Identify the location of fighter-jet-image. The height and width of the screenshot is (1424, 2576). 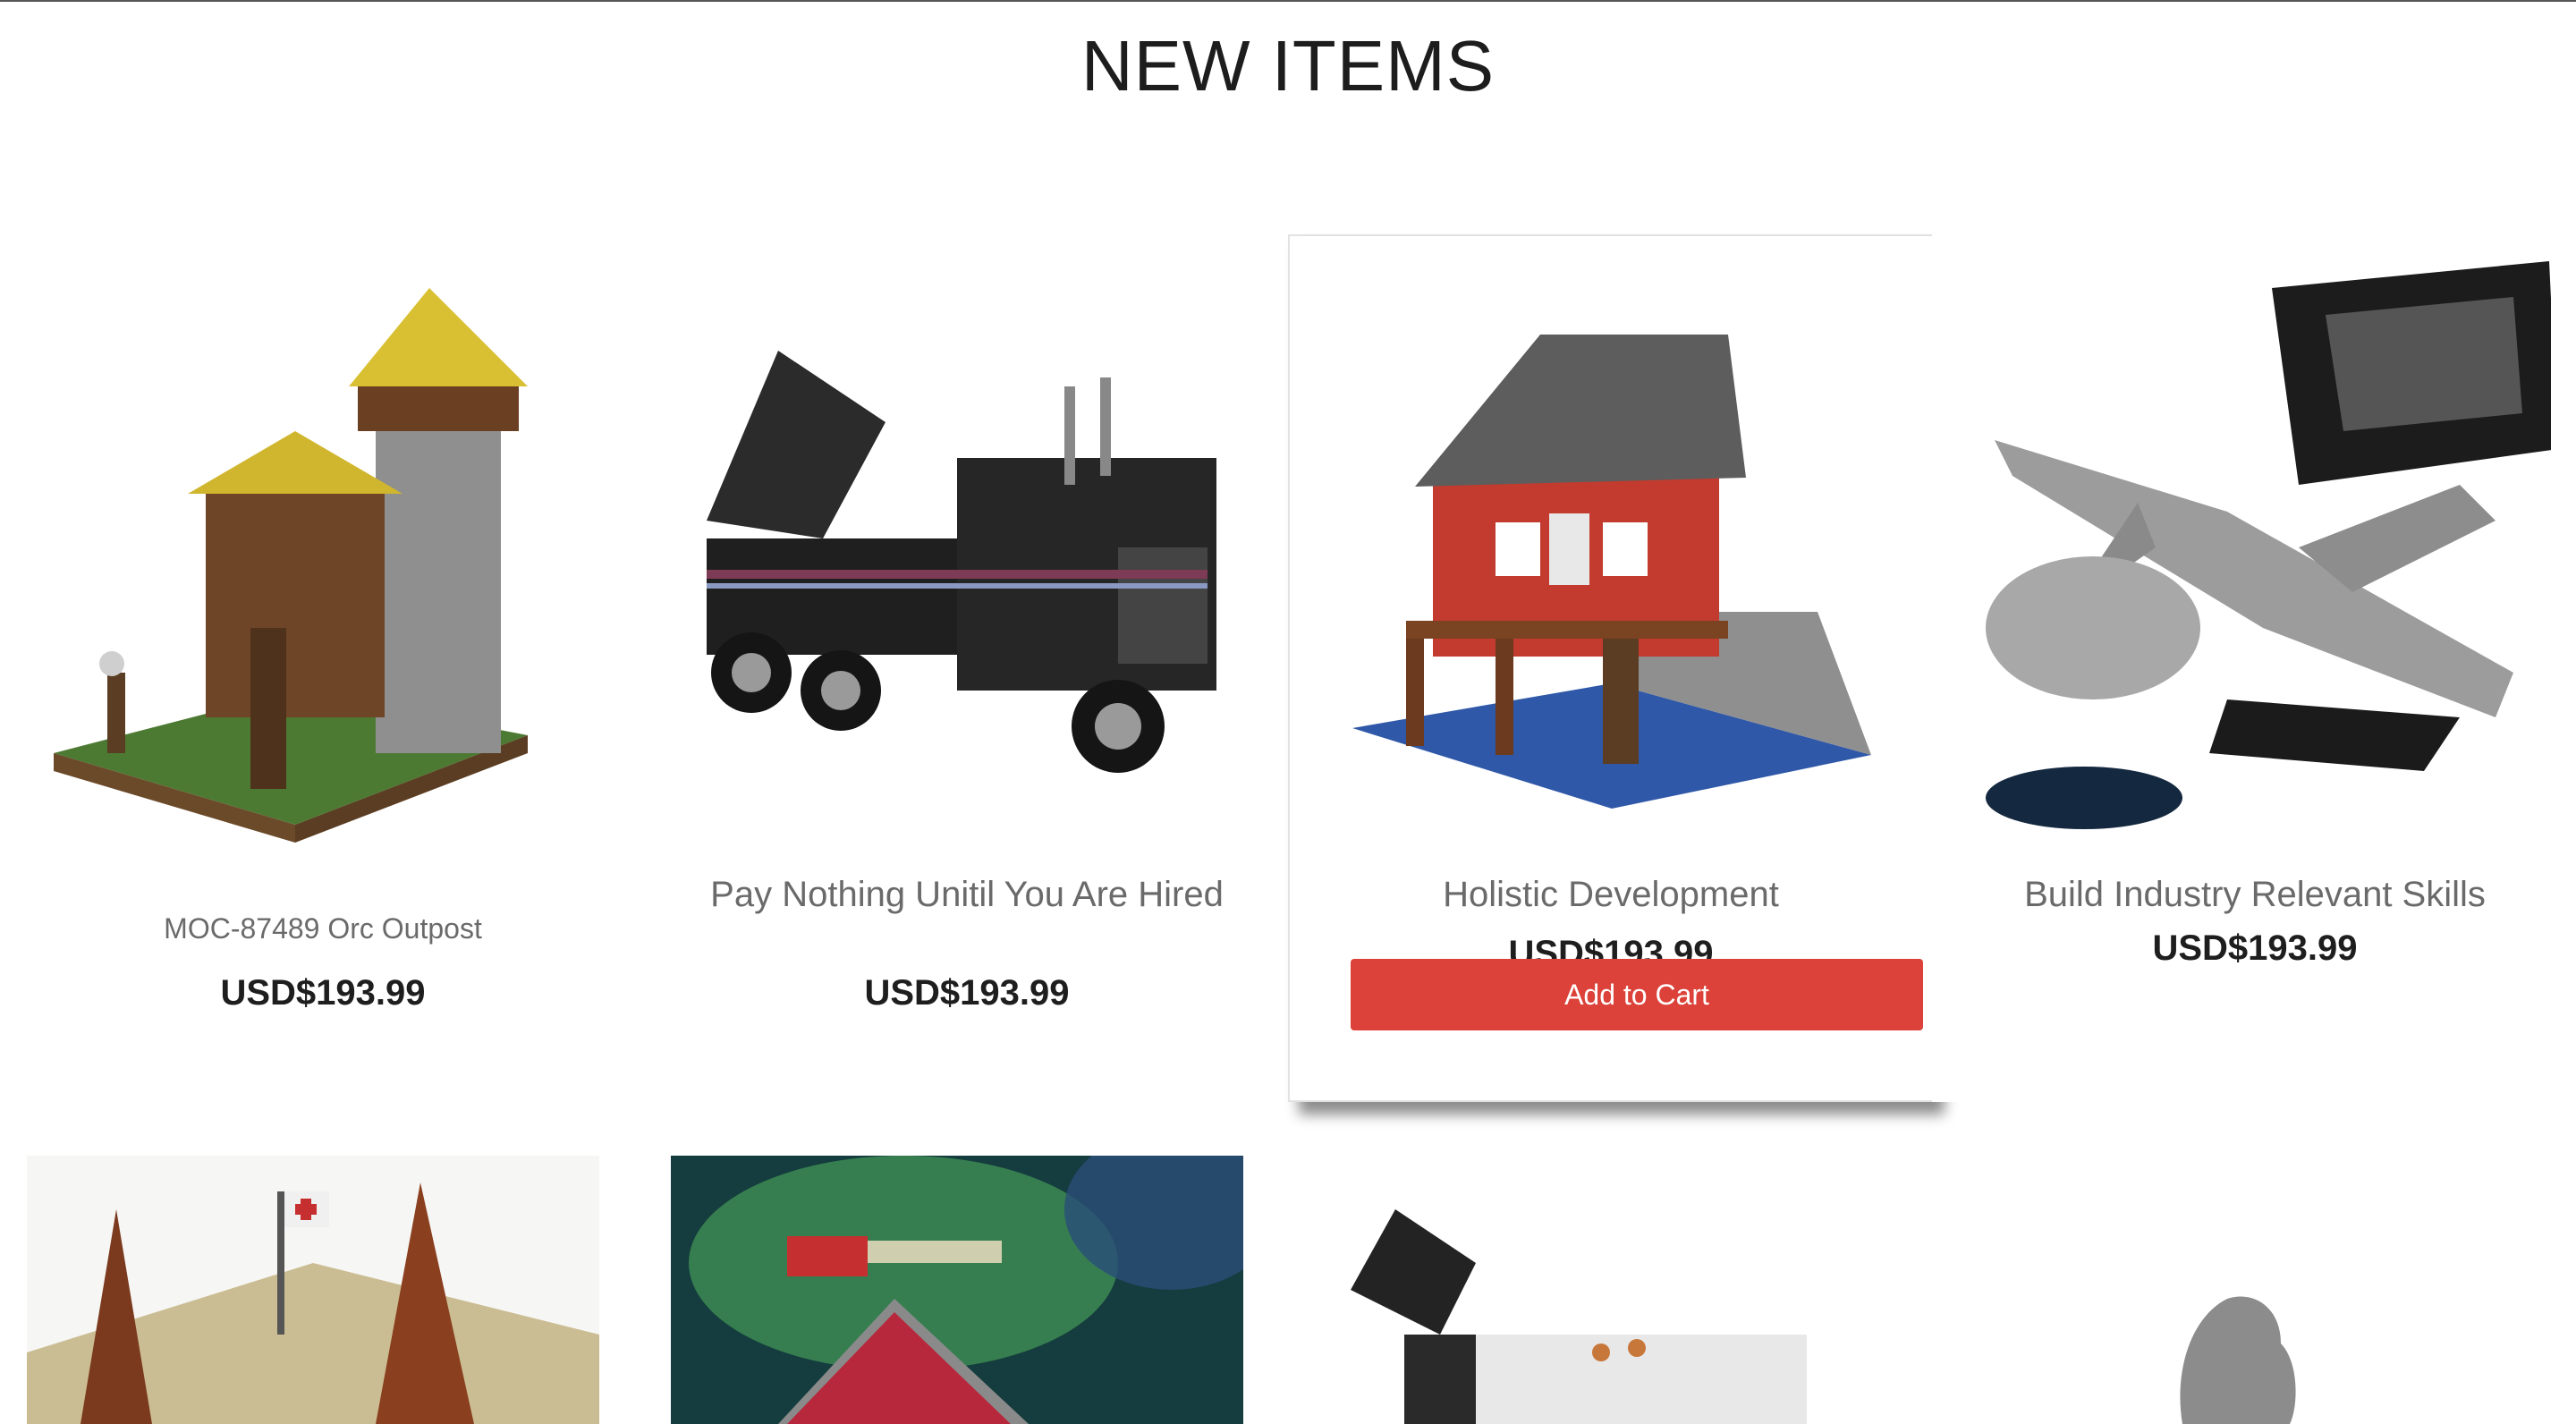
(2255, 565).